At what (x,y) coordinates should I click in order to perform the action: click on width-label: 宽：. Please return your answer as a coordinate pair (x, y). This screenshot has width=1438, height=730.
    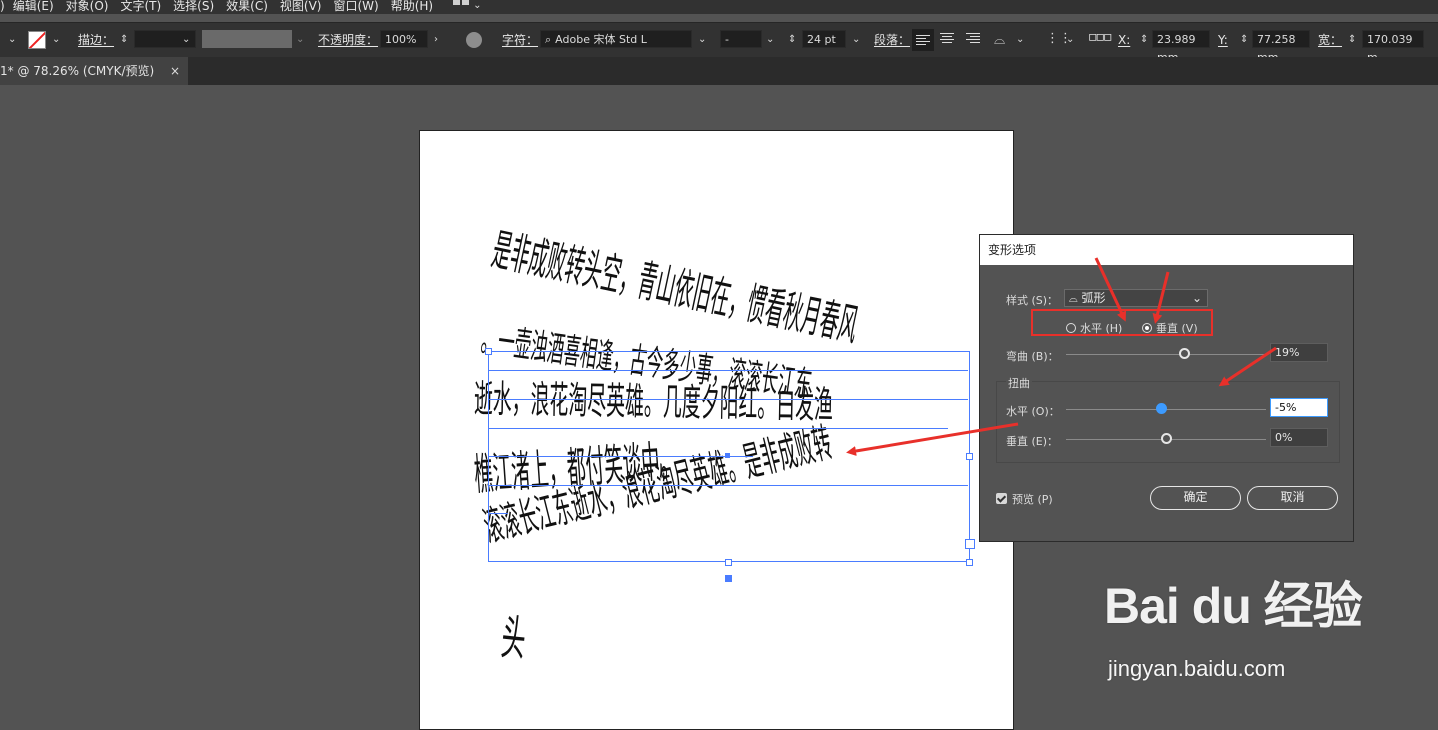
    Looking at the image, I should click on (1330, 40).